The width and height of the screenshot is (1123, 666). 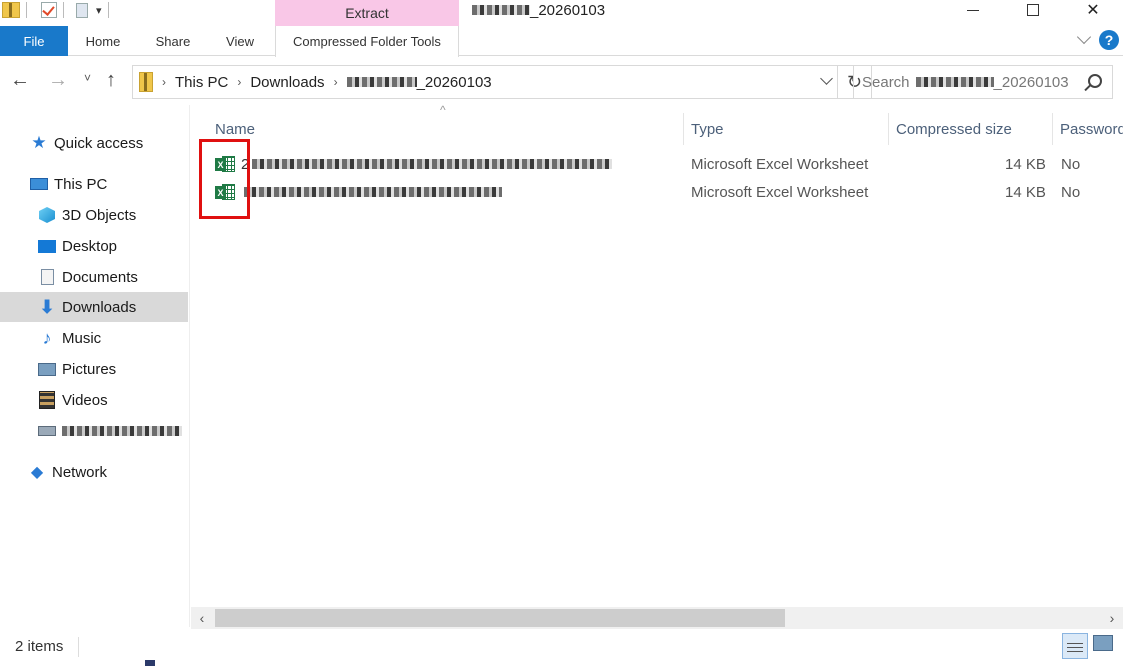 I want to click on tab-compressed-folder-tools: Compressed Folder Tools, so click(x=367, y=41).